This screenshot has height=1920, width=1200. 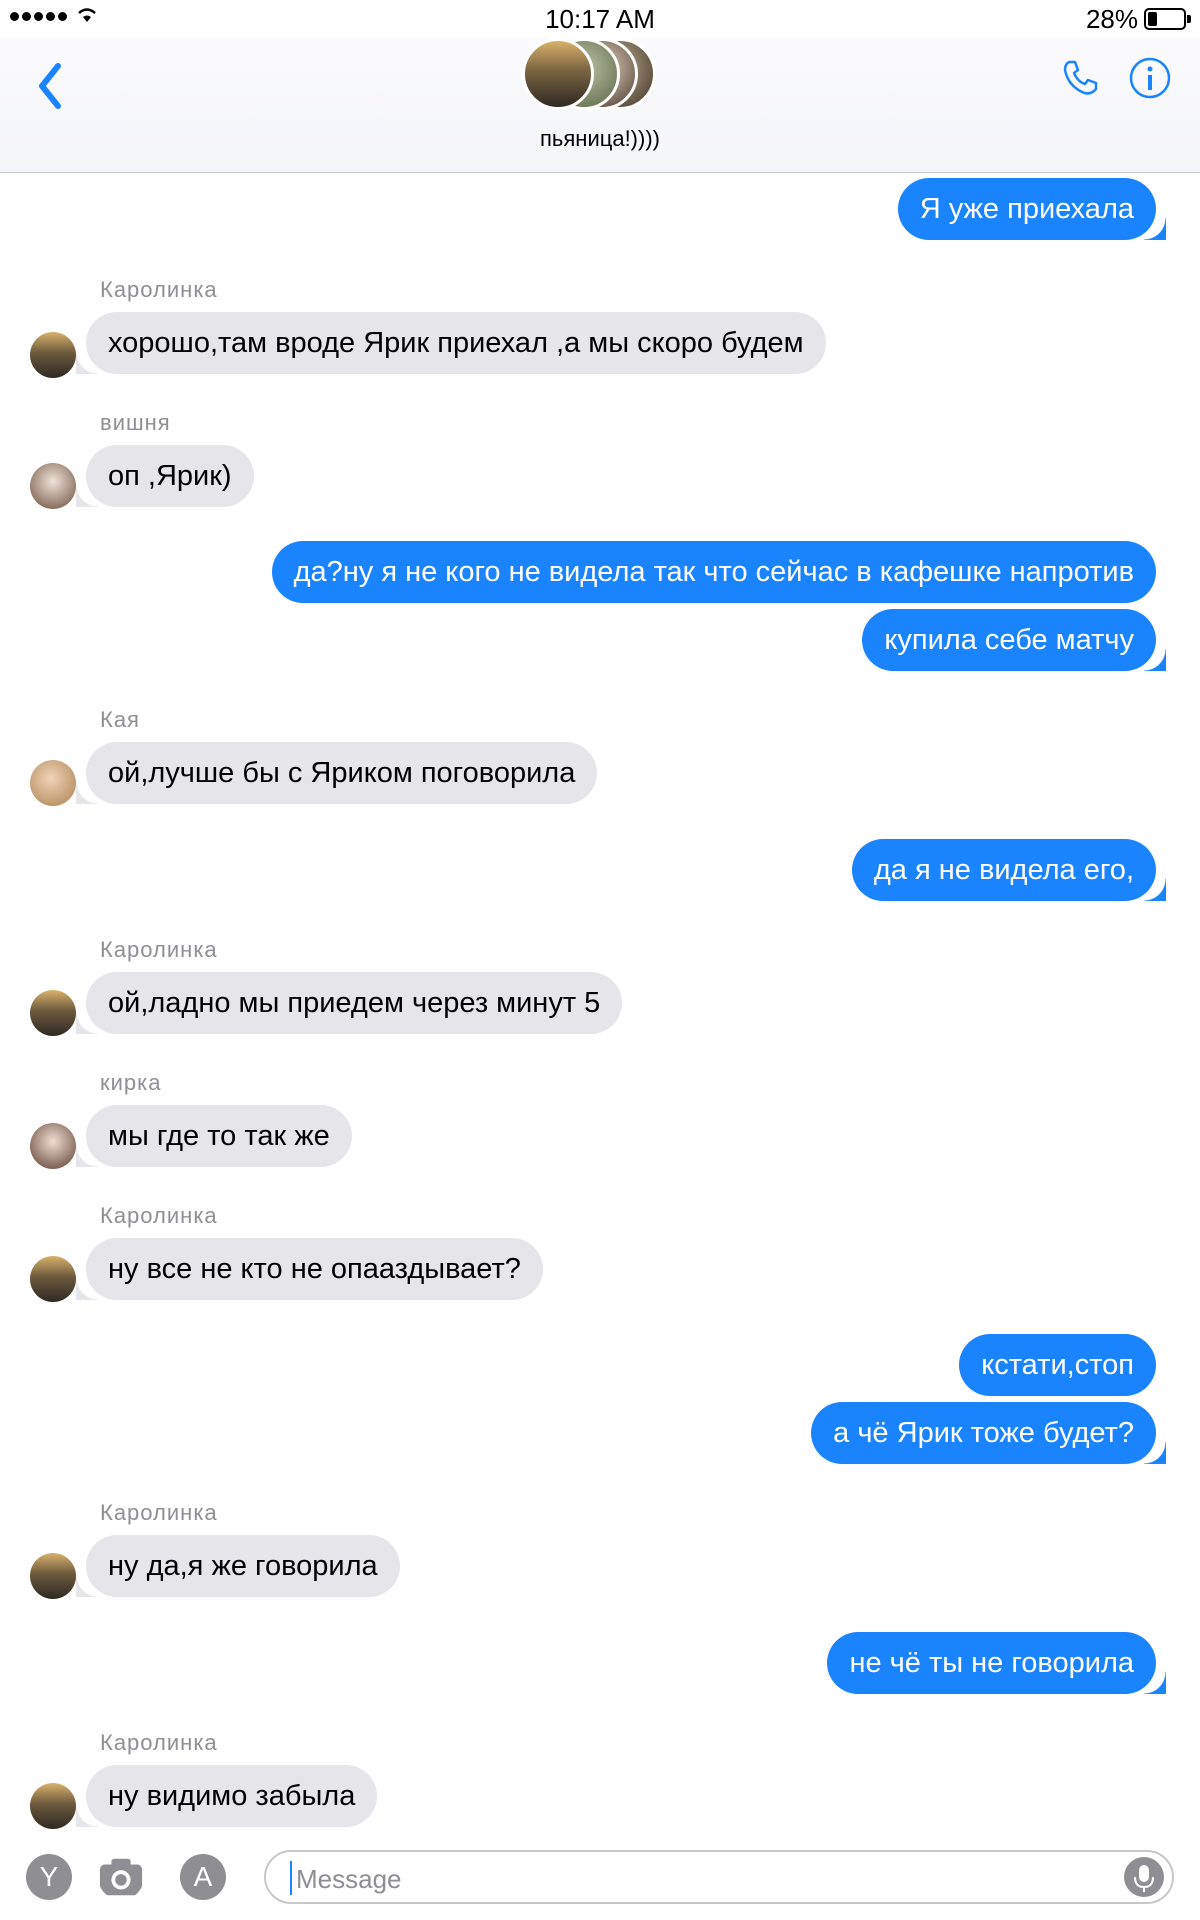 I want to click on incoming-message: оп ,Ярик), so click(x=165, y=476).